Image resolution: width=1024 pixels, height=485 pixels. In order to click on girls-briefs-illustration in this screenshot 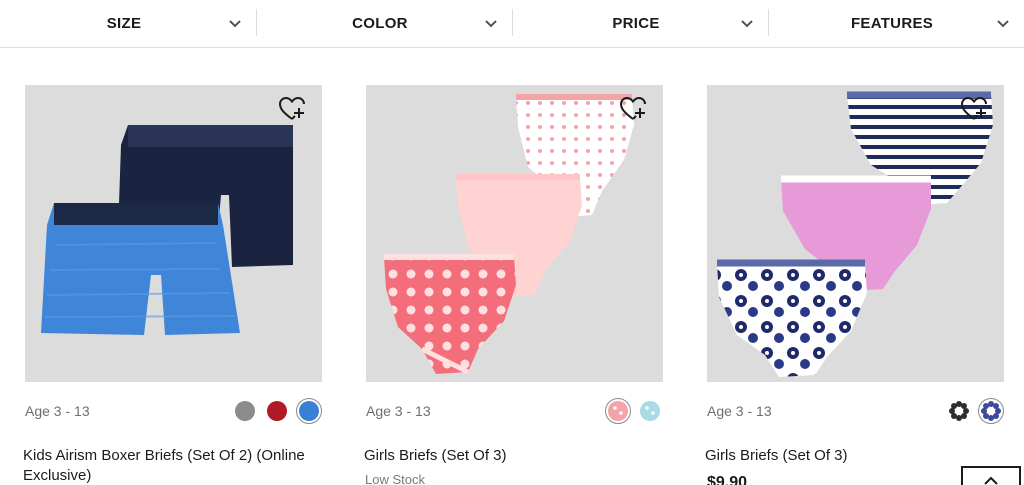, I will do `click(509, 234)`.